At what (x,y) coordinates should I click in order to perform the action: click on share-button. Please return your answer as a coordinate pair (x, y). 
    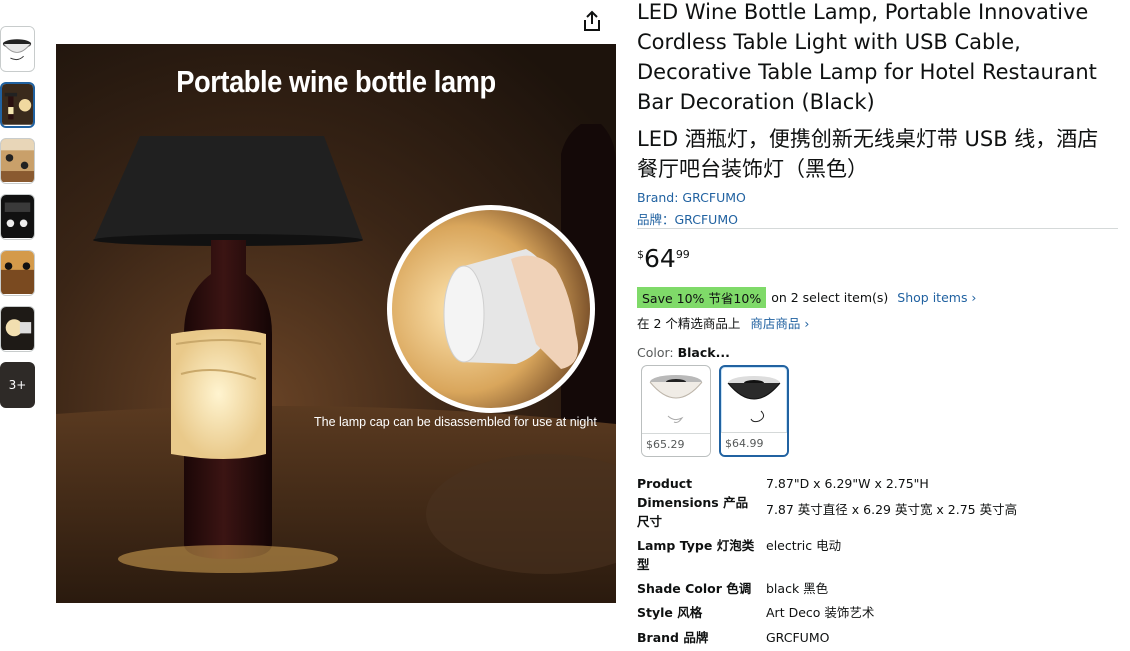
    Looking at the image, I should click on (592, 21).